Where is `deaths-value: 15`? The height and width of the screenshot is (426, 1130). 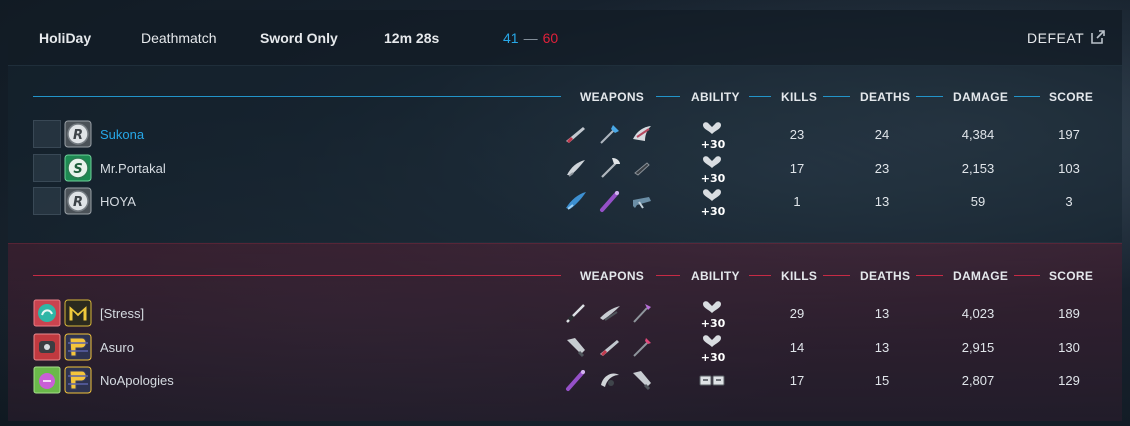 deaths-value: 15 is located at coordinates (882, 380).